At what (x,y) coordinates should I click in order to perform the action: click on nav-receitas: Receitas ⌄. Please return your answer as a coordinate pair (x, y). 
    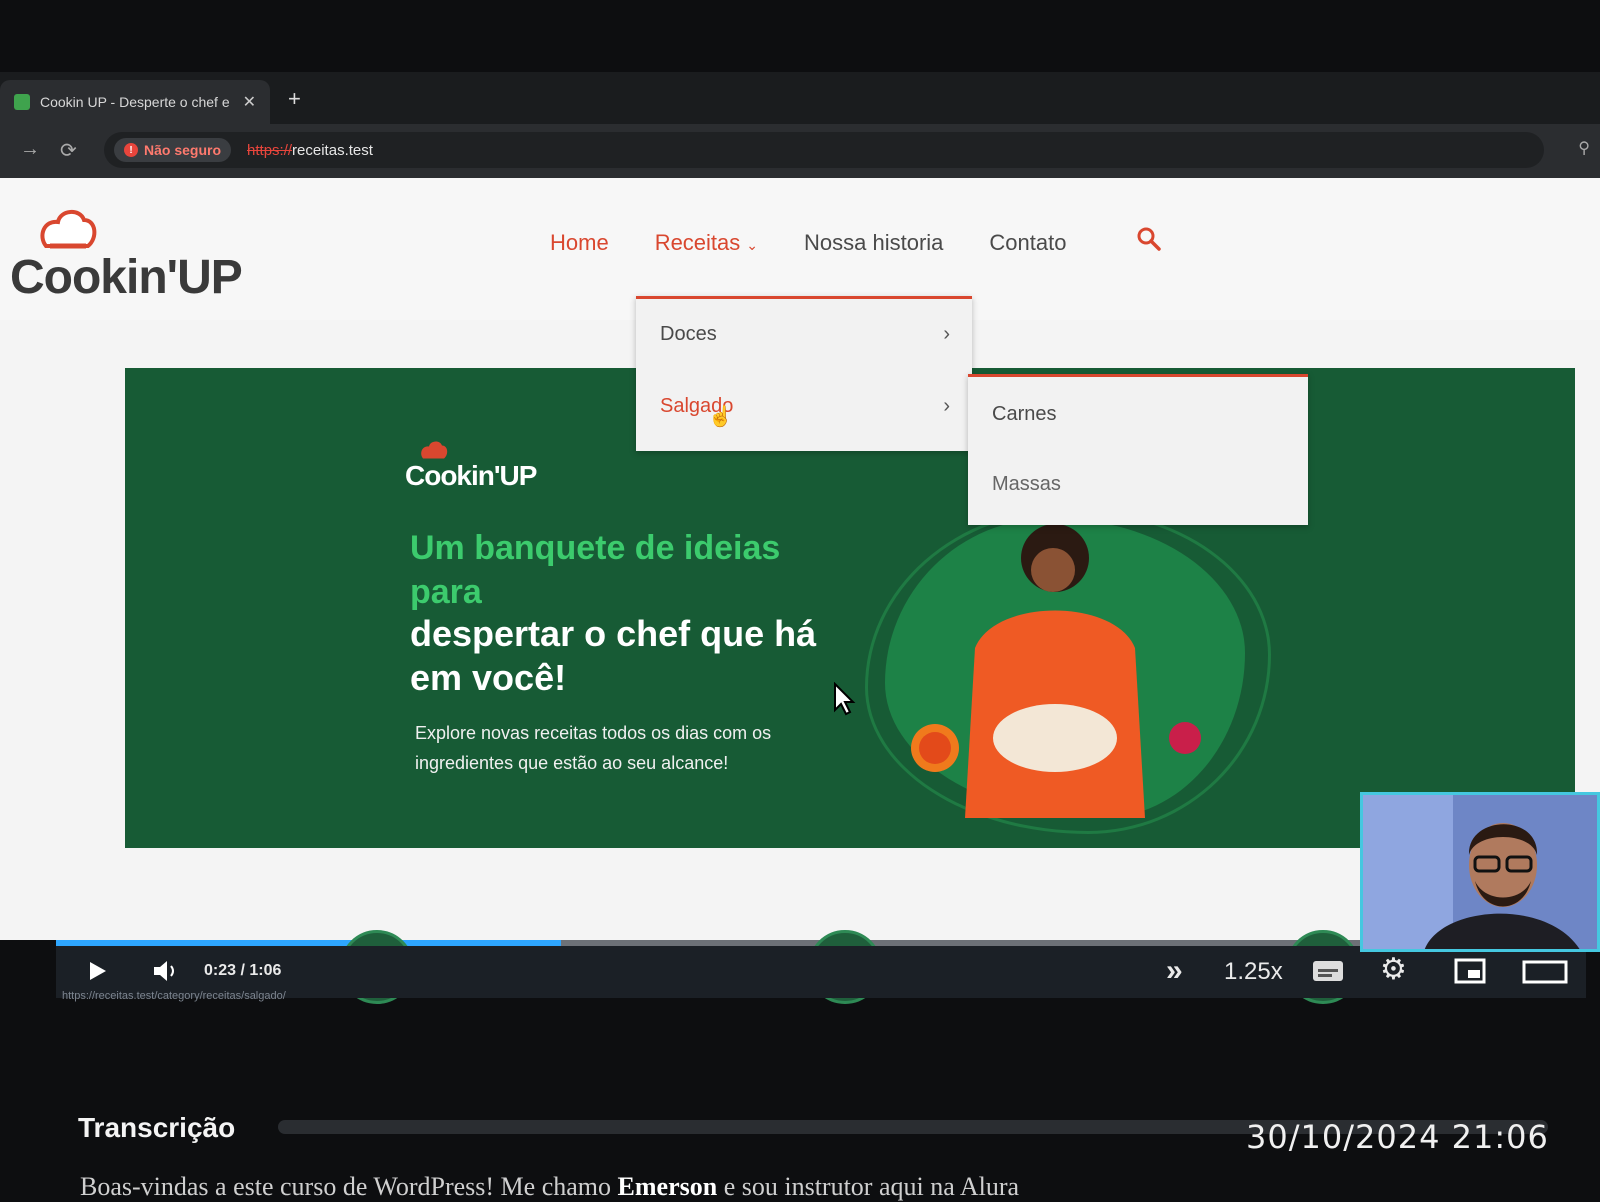
    Looking at the image, I should click on (706, 243).